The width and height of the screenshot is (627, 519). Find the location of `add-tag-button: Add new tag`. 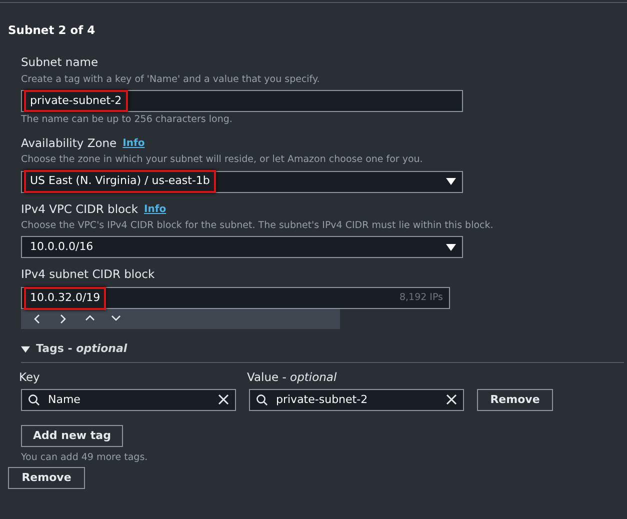

add-tag-button: Add new tag is located at coordinates (72, 435).